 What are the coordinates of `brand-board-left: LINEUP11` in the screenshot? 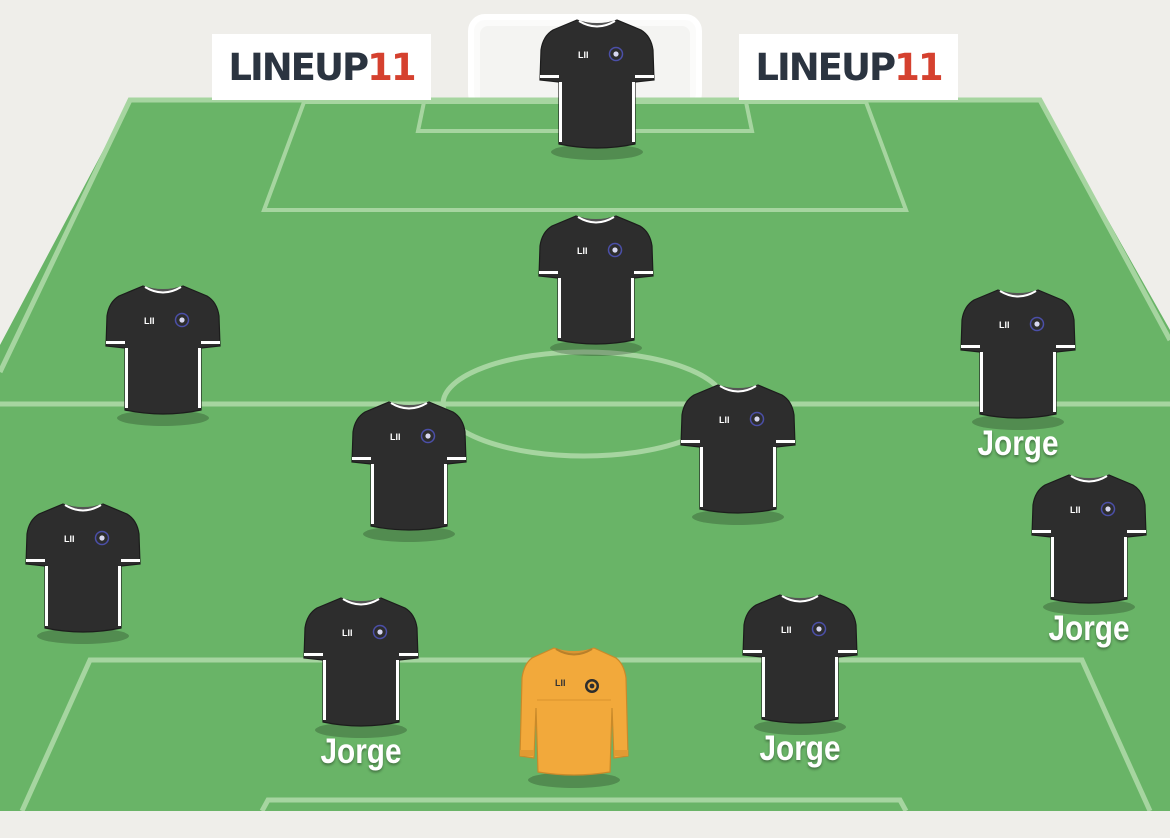 It's located at (321, 67).